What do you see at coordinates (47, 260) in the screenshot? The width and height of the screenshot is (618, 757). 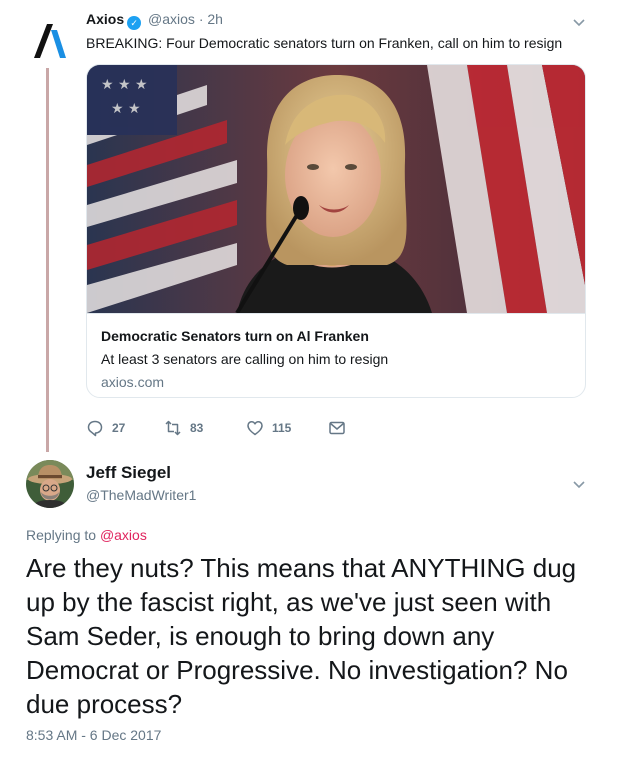 I see `thread-line` at bounding box center [47, 260].